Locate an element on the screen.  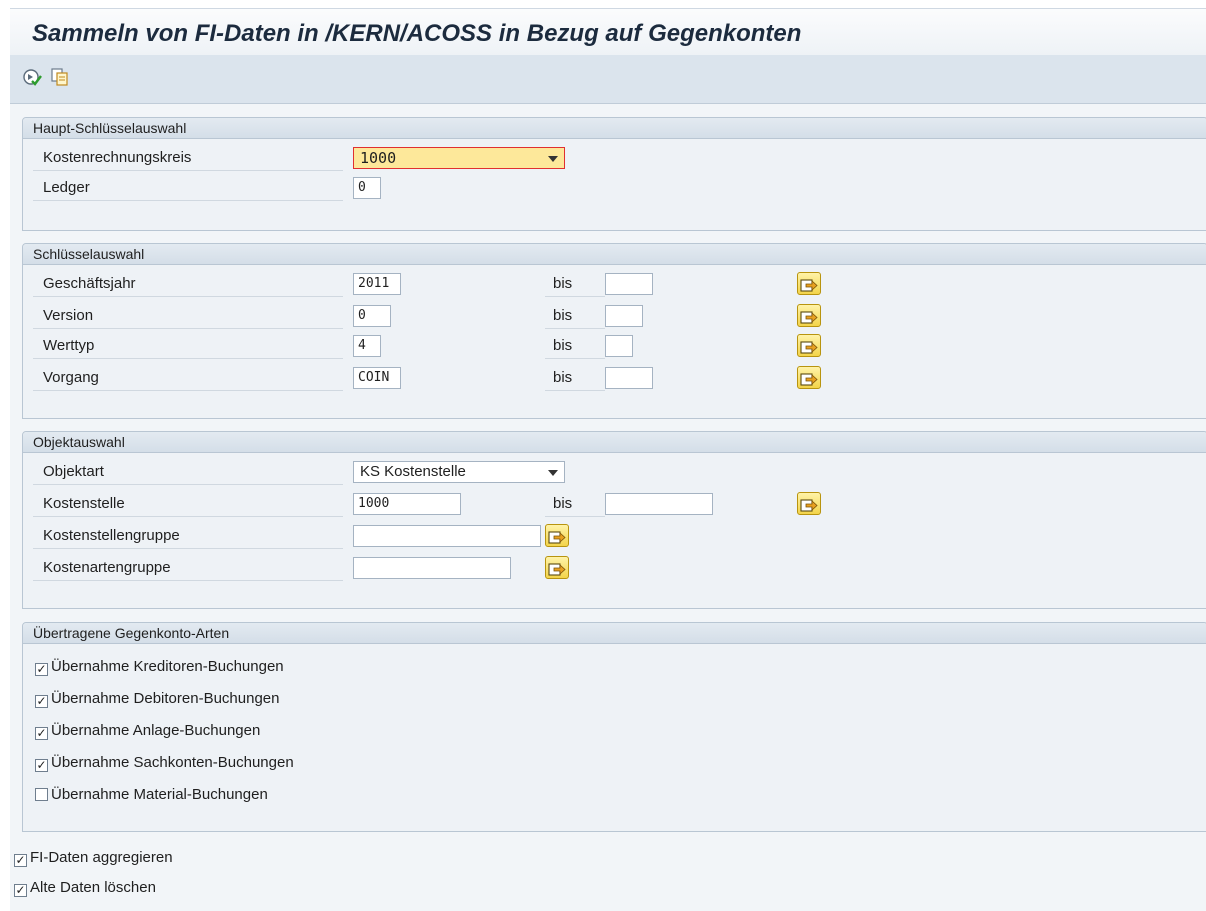
option-sachkonten: ✓ Übernahme Sachkonten-Buchungen is located at coordinates (164, 763).